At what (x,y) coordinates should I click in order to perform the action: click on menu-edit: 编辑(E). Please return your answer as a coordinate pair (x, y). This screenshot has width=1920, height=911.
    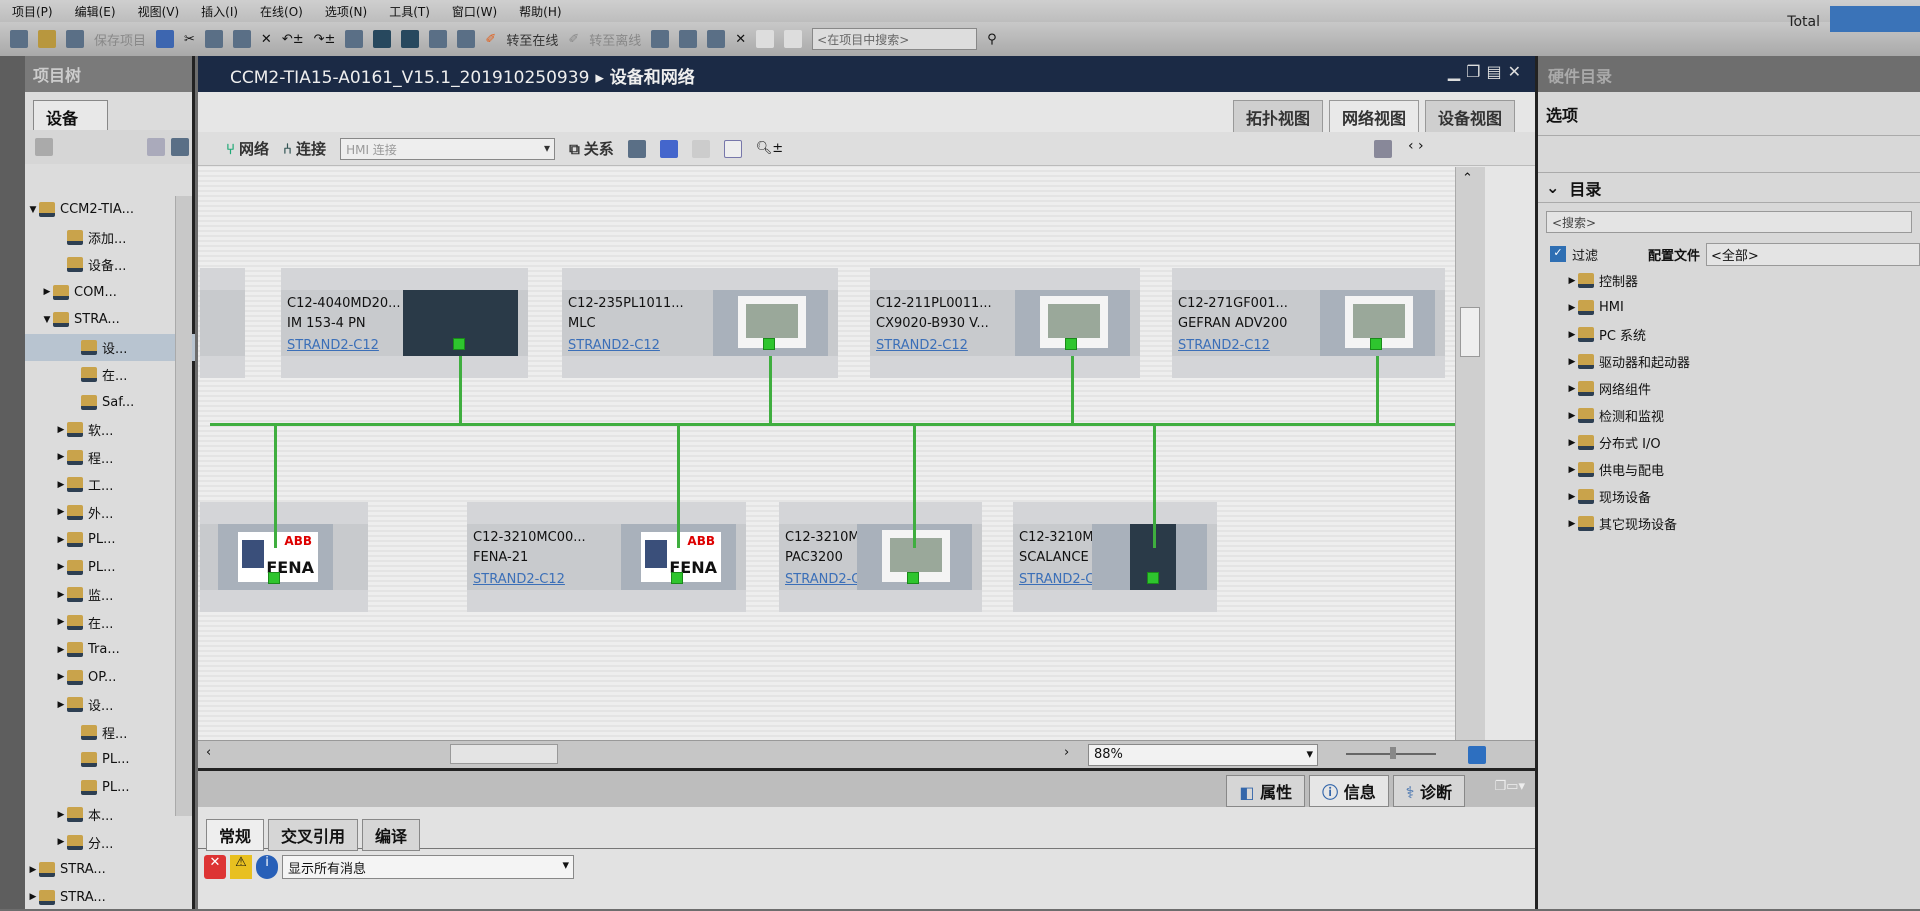
    Looking at the image, I should click on (95, 11).